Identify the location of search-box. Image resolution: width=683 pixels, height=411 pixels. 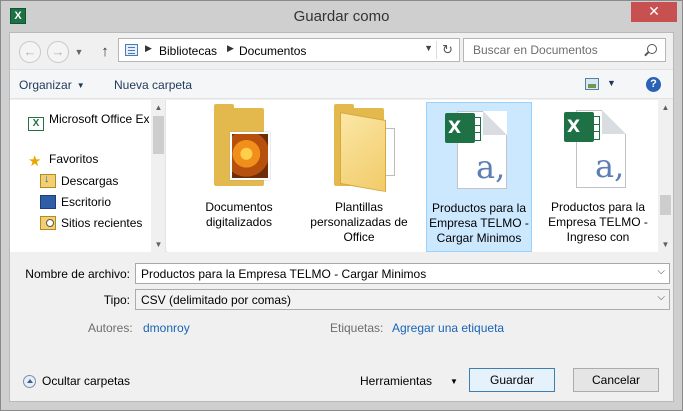
(564, 50).